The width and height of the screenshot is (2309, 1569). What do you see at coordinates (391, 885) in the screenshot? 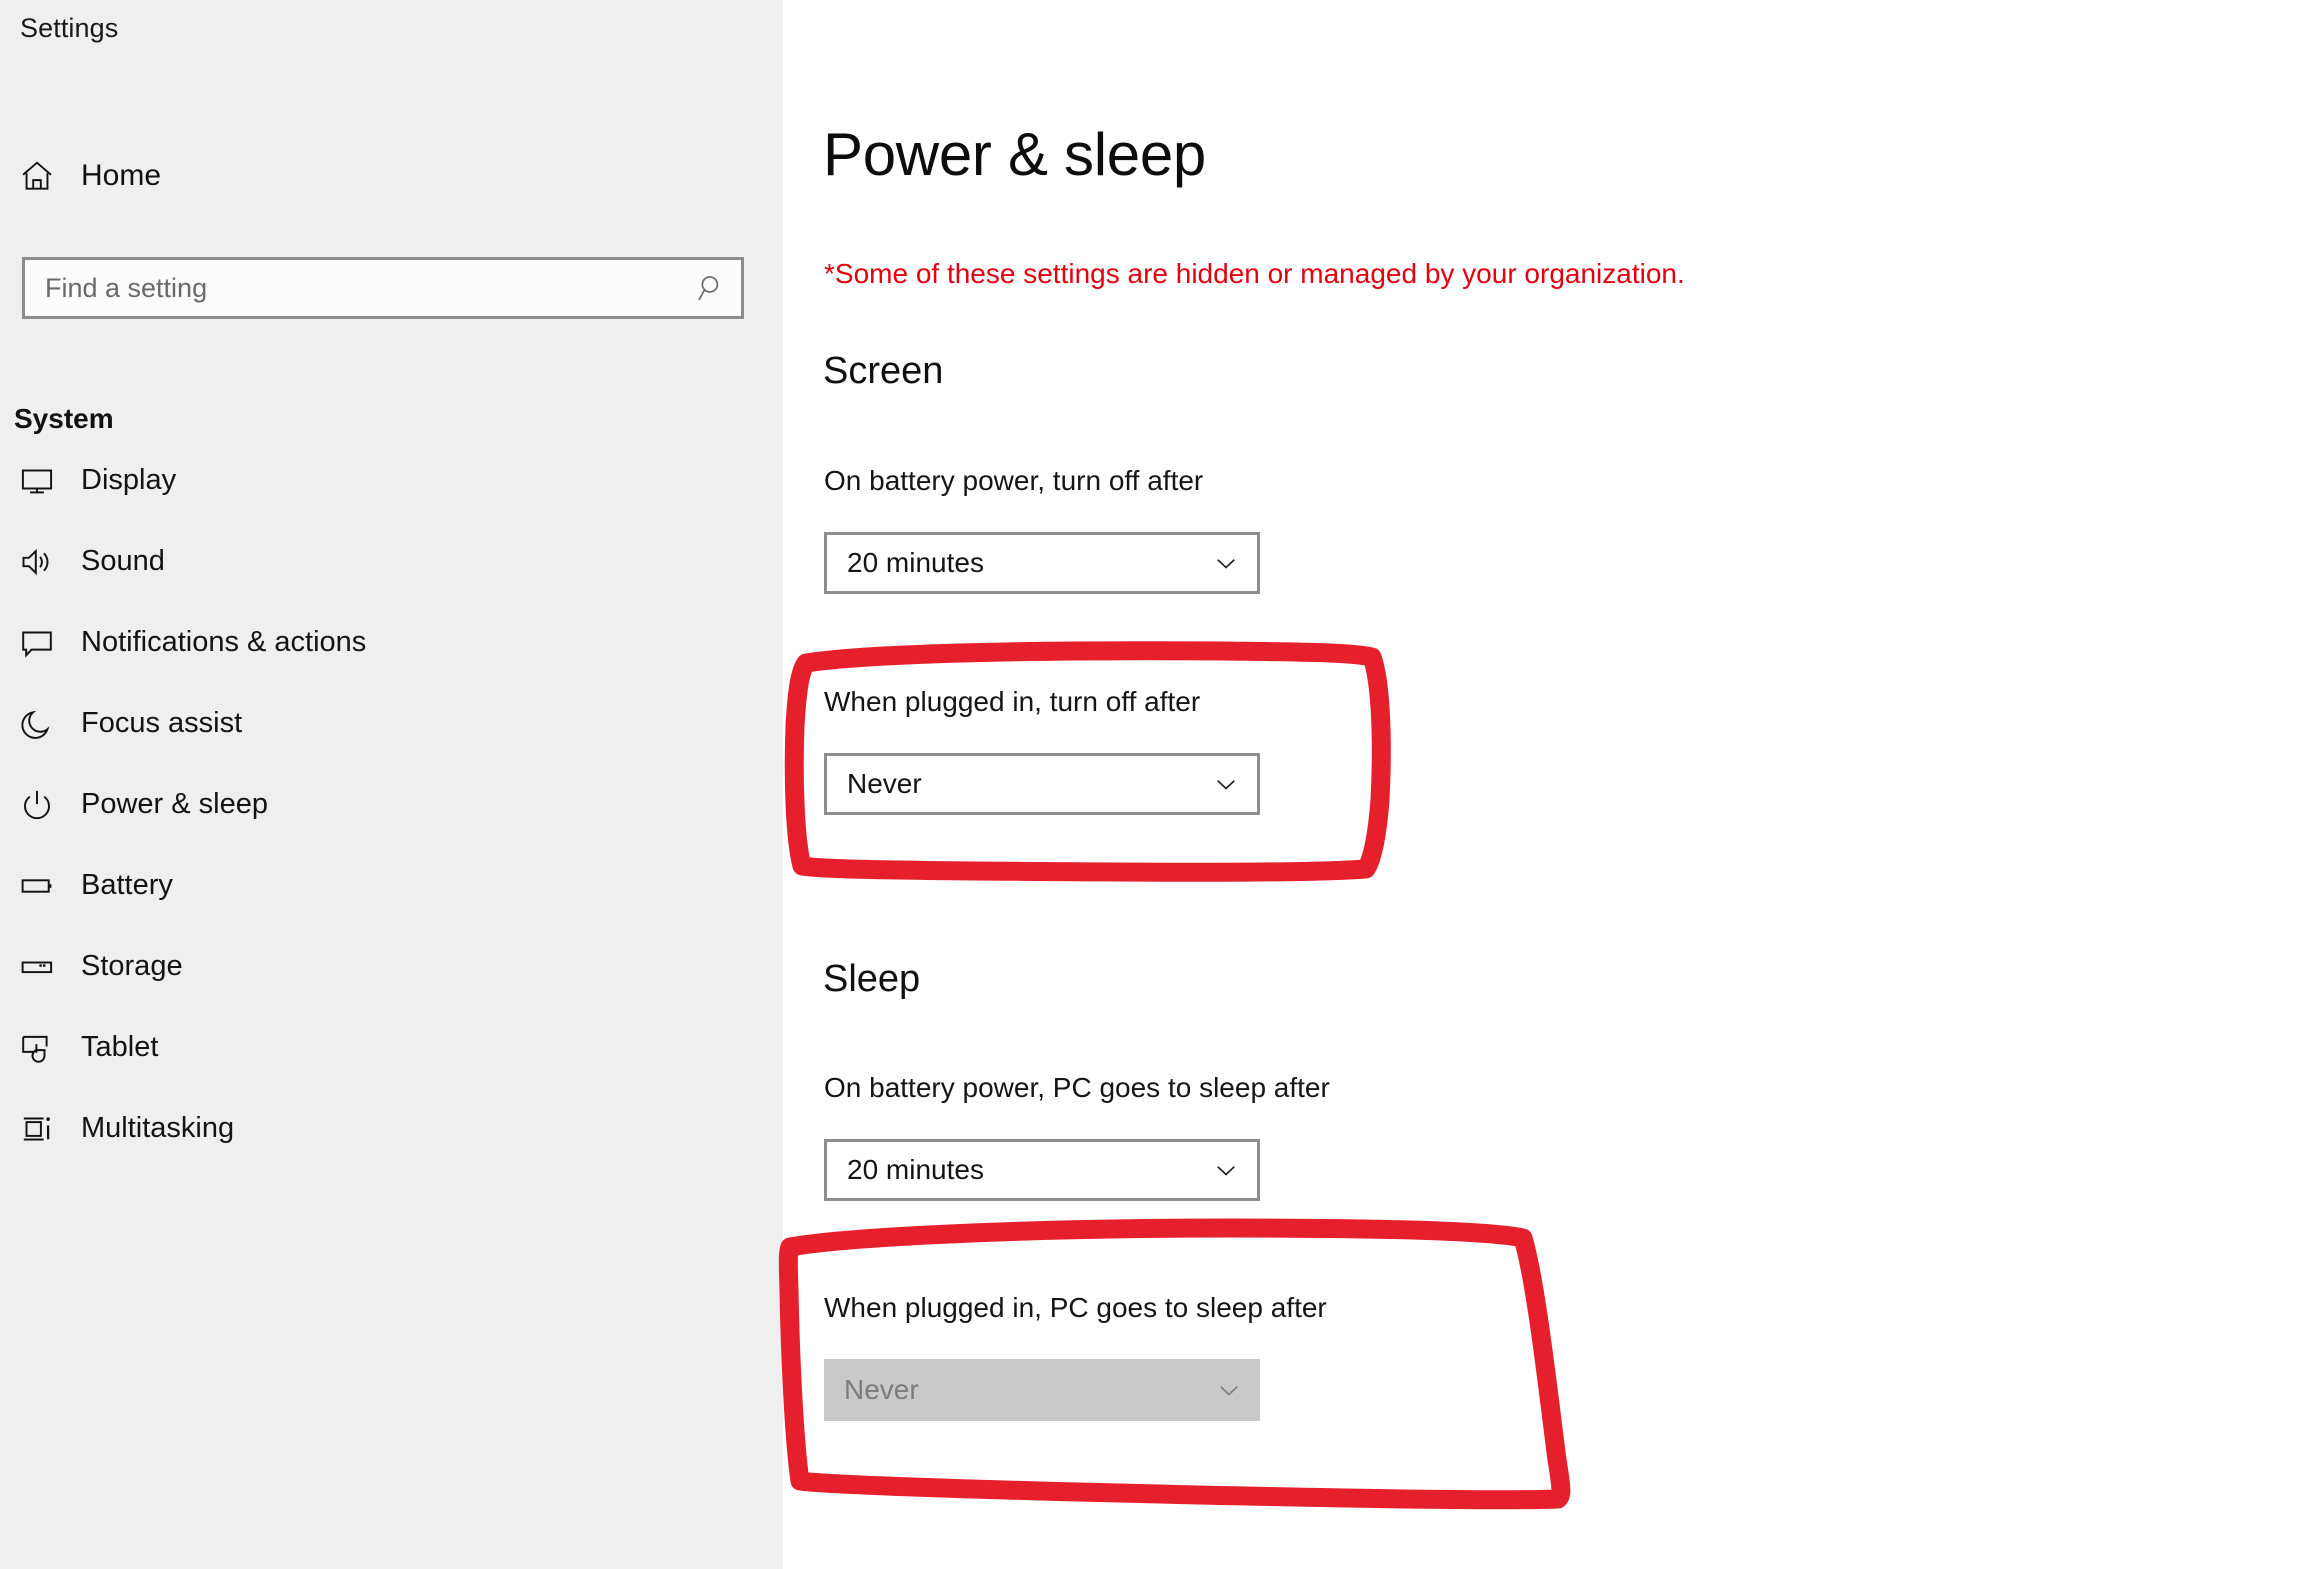
I see `sidebar-item-battery: Battery` at bounding box center [391, 885].